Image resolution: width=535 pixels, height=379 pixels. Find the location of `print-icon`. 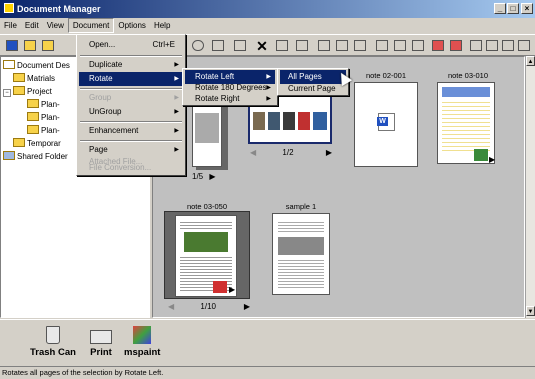

print-icon is located at coordinates (382, 46).